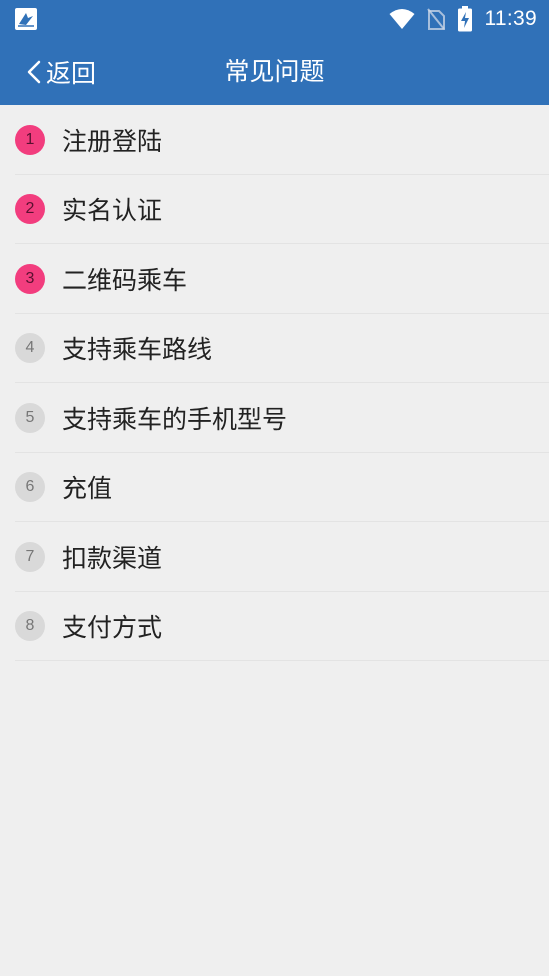 The width and height of the screenshot is (549, 976). Describe the element at coordinates (175, 419) in the screenshot. I see `faq-item-label: 支持乘车的手机型号` at that location.